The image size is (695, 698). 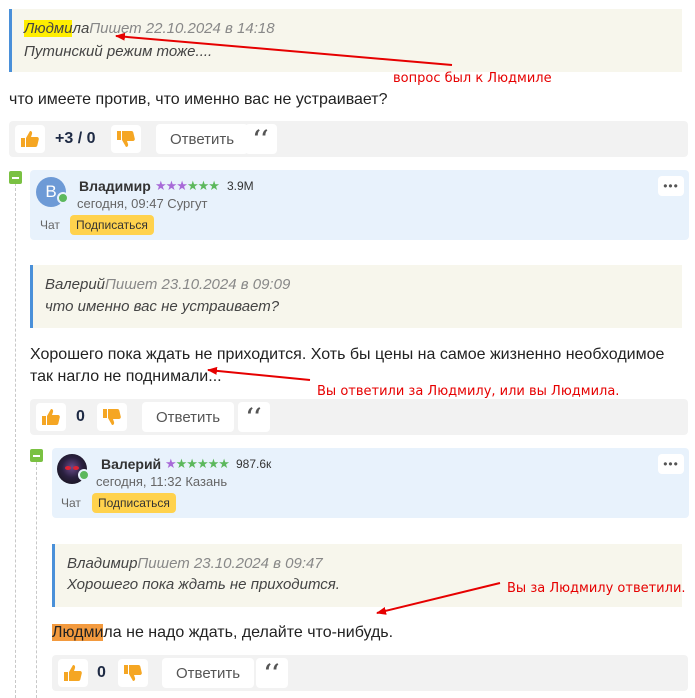 What do you see at coordinates (51, 191) in the screenshot?
I see `avatar-initial: В` at bounding box center [51, 191].